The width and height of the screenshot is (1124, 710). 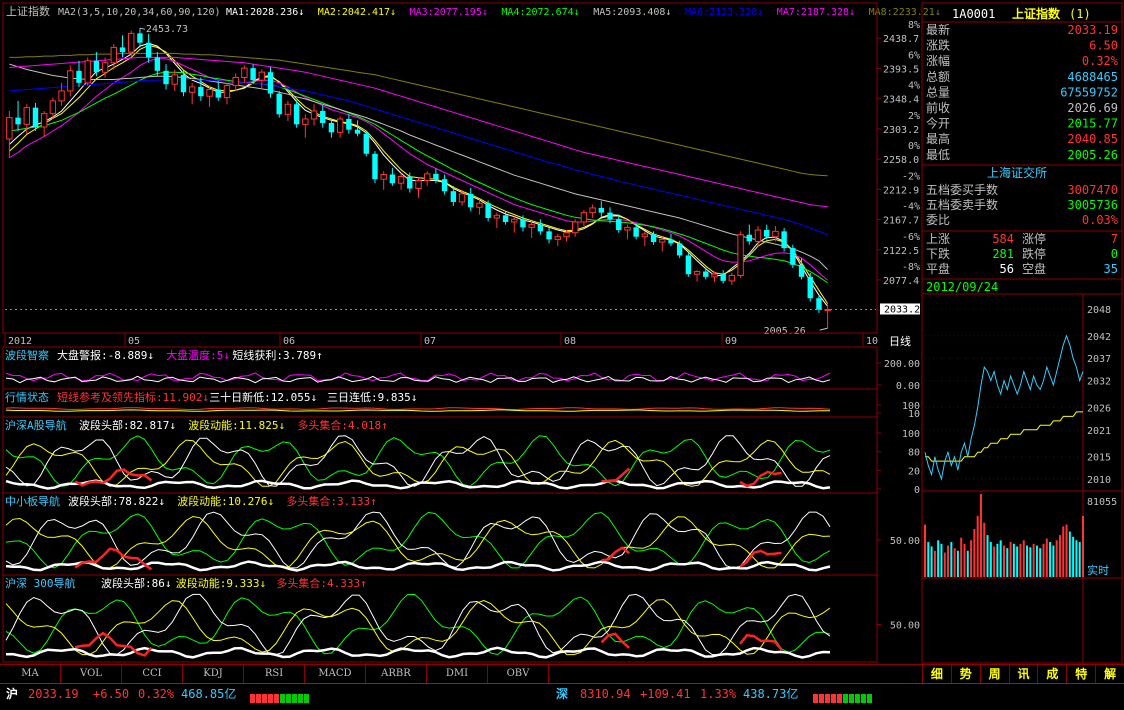 What do you see at coordinates (901, 190) in the screenshot?
I see `price-tick-label: 2212.9` at bounding box center [901, 190].